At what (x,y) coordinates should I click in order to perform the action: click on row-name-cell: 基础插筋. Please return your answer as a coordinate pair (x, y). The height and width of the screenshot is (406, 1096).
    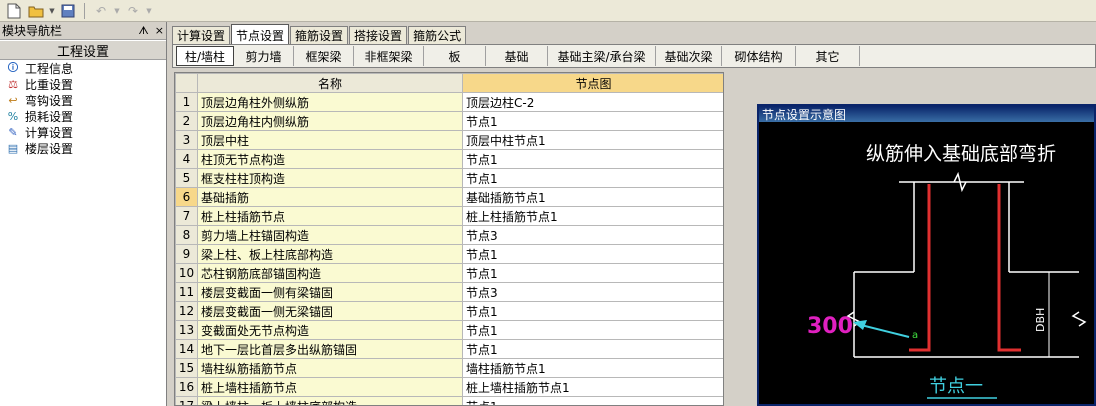
    Looking at the image, I should click on (330, 197).